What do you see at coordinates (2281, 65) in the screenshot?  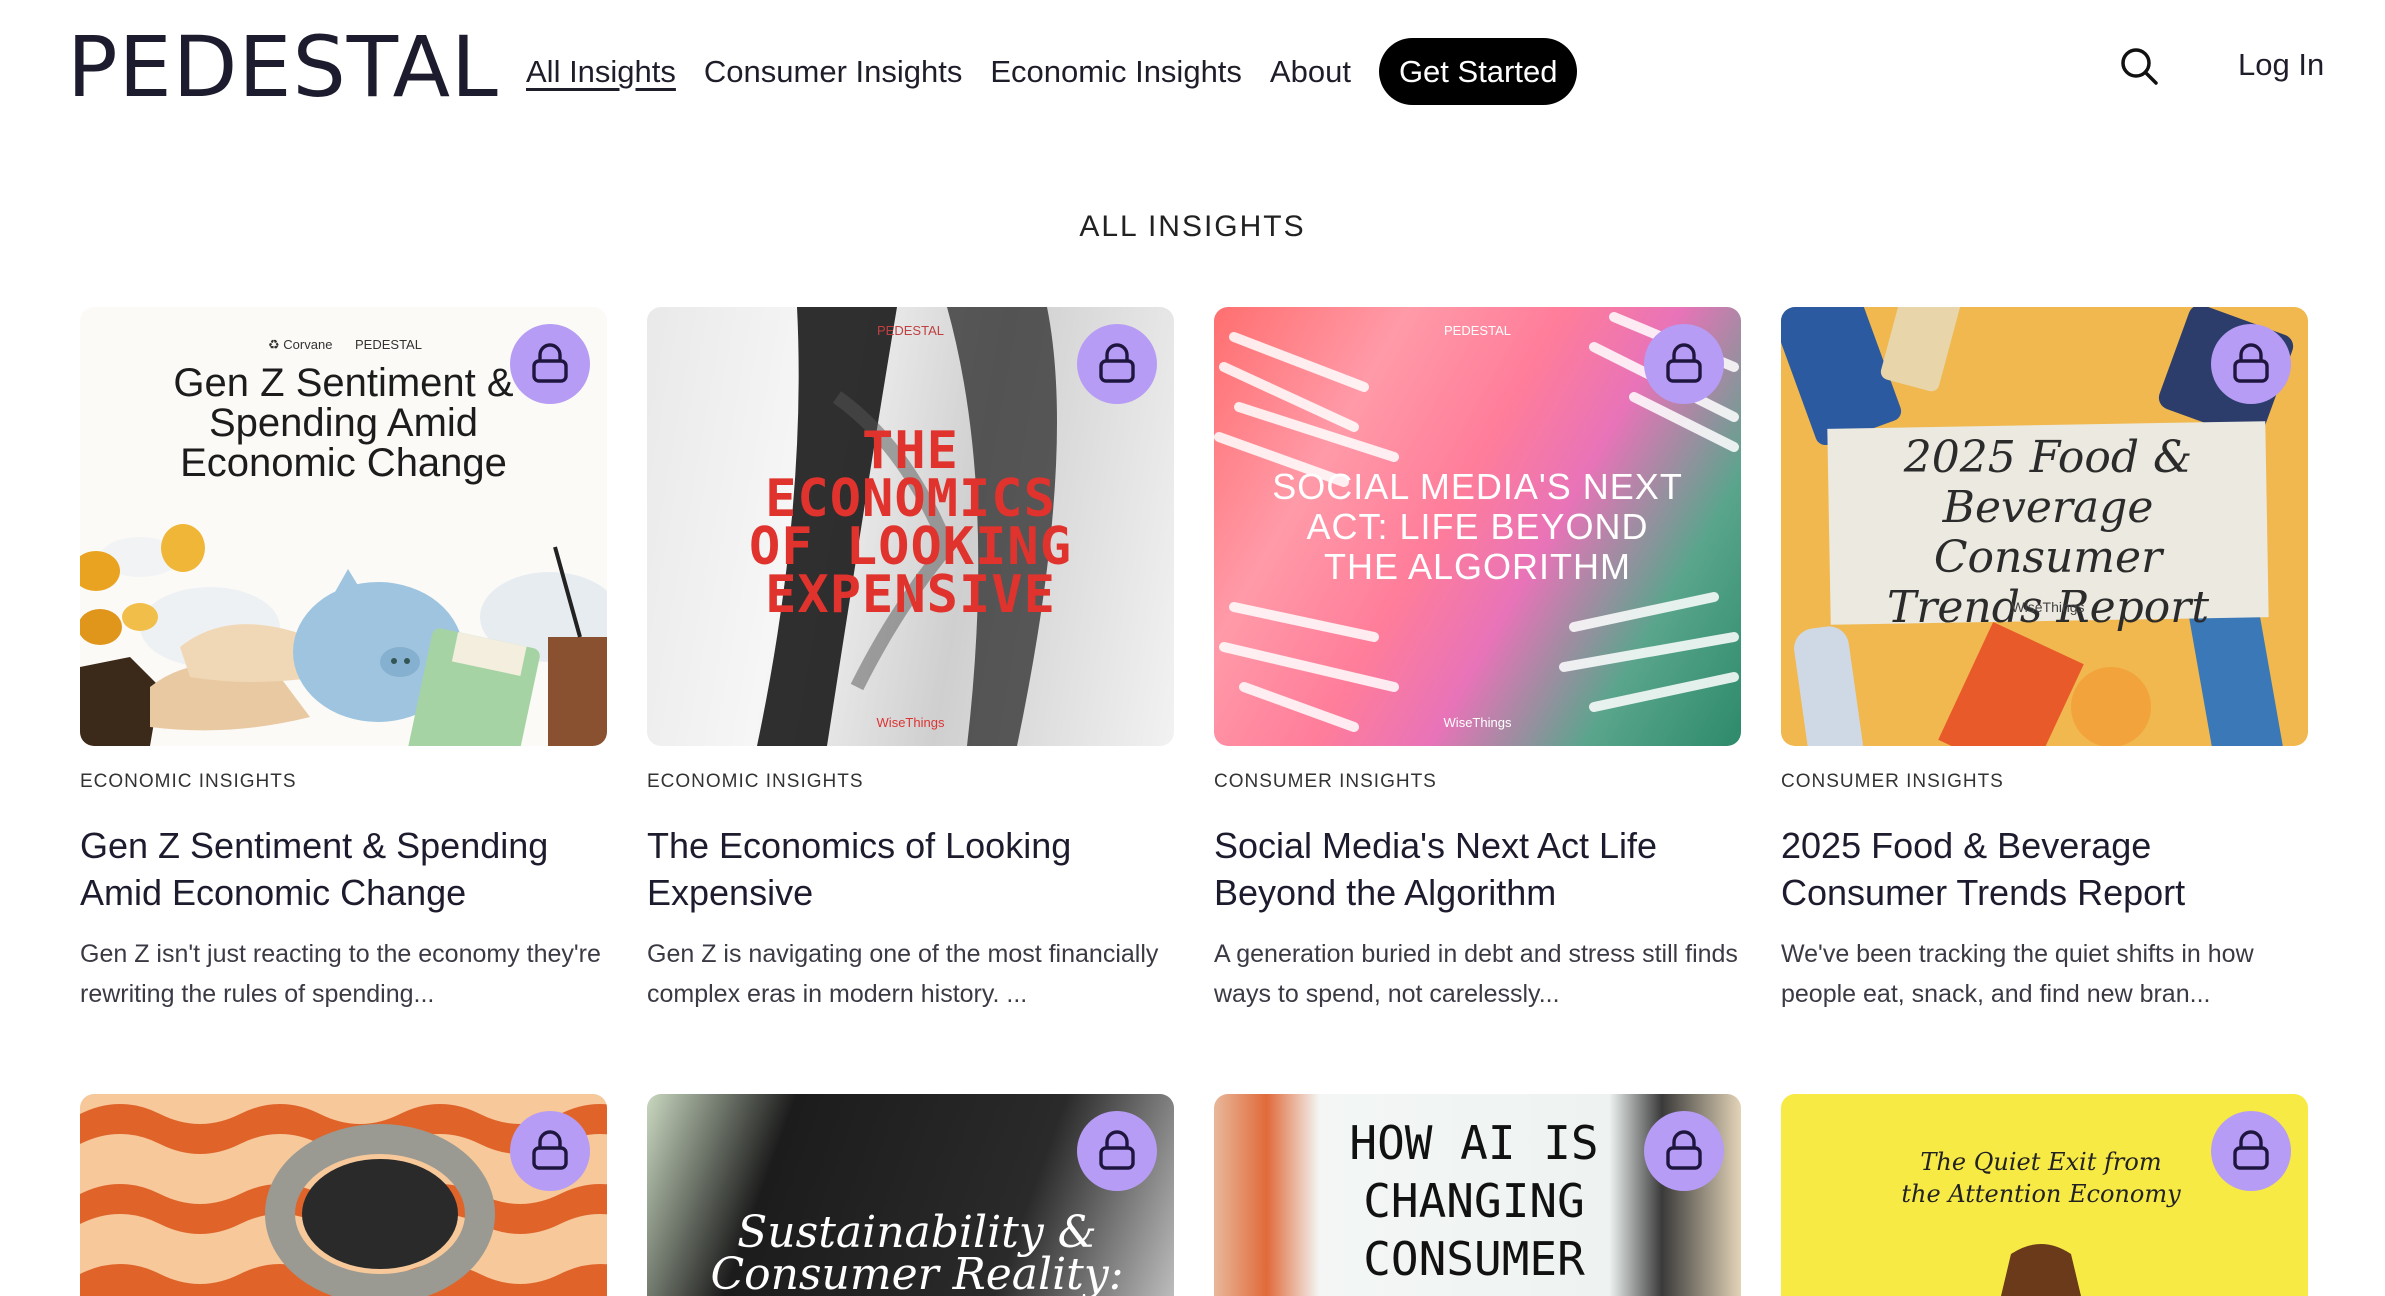 I see `login-link: Log In` at bounding box center [2281, 65].